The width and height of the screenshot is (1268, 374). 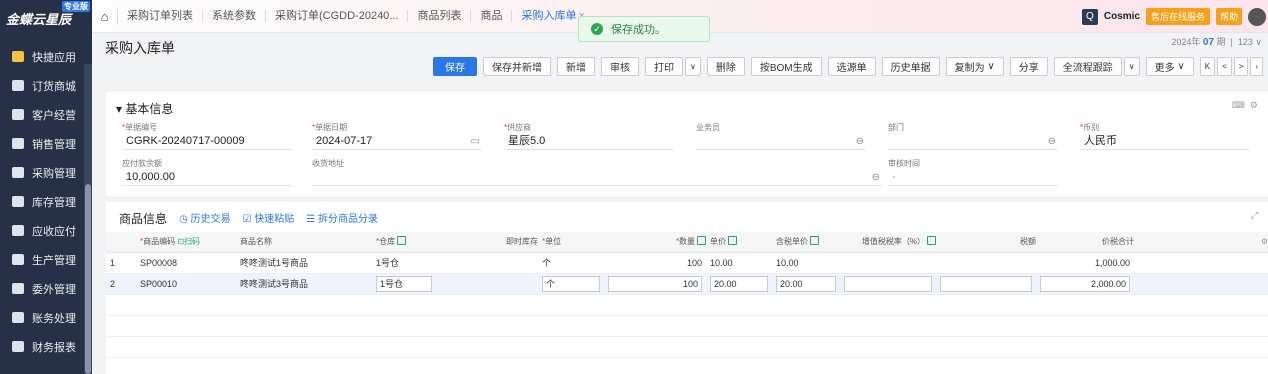 I want to click on sidebar-item-production: 生产管理, so click(x=46, y=259).